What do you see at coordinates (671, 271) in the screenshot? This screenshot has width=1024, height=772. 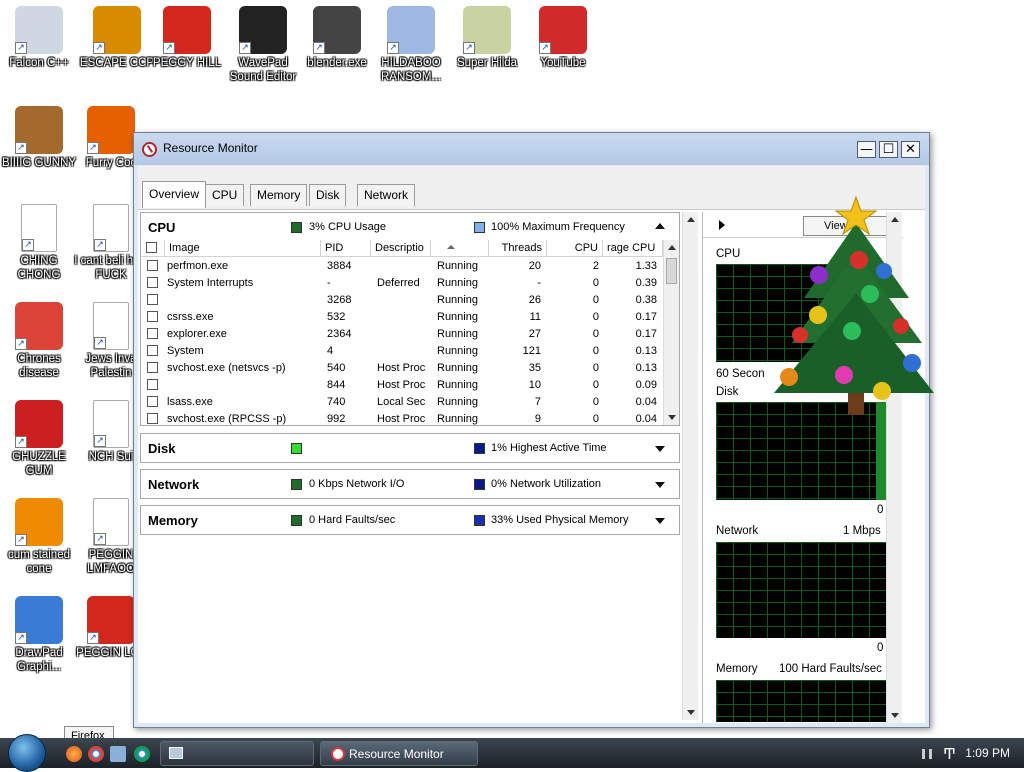 I see `scroll-thumb` at bounding box center [671, 271].